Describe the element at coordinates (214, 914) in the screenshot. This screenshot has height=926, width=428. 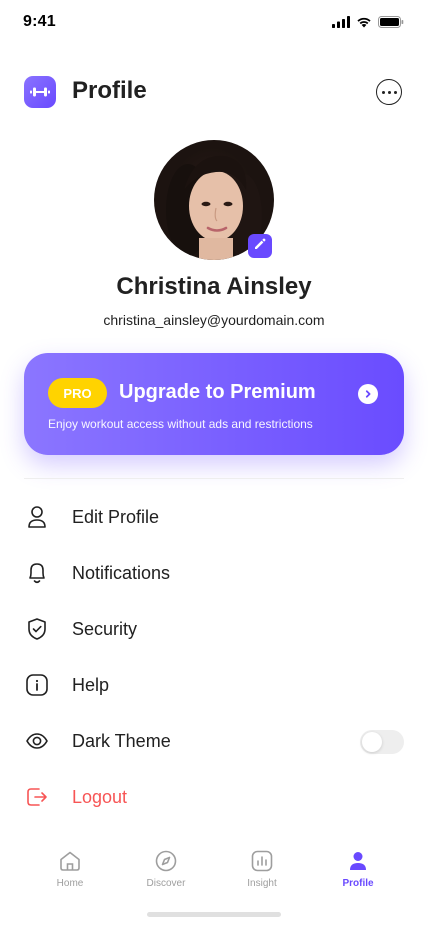
I see `home-indicator` at that location.